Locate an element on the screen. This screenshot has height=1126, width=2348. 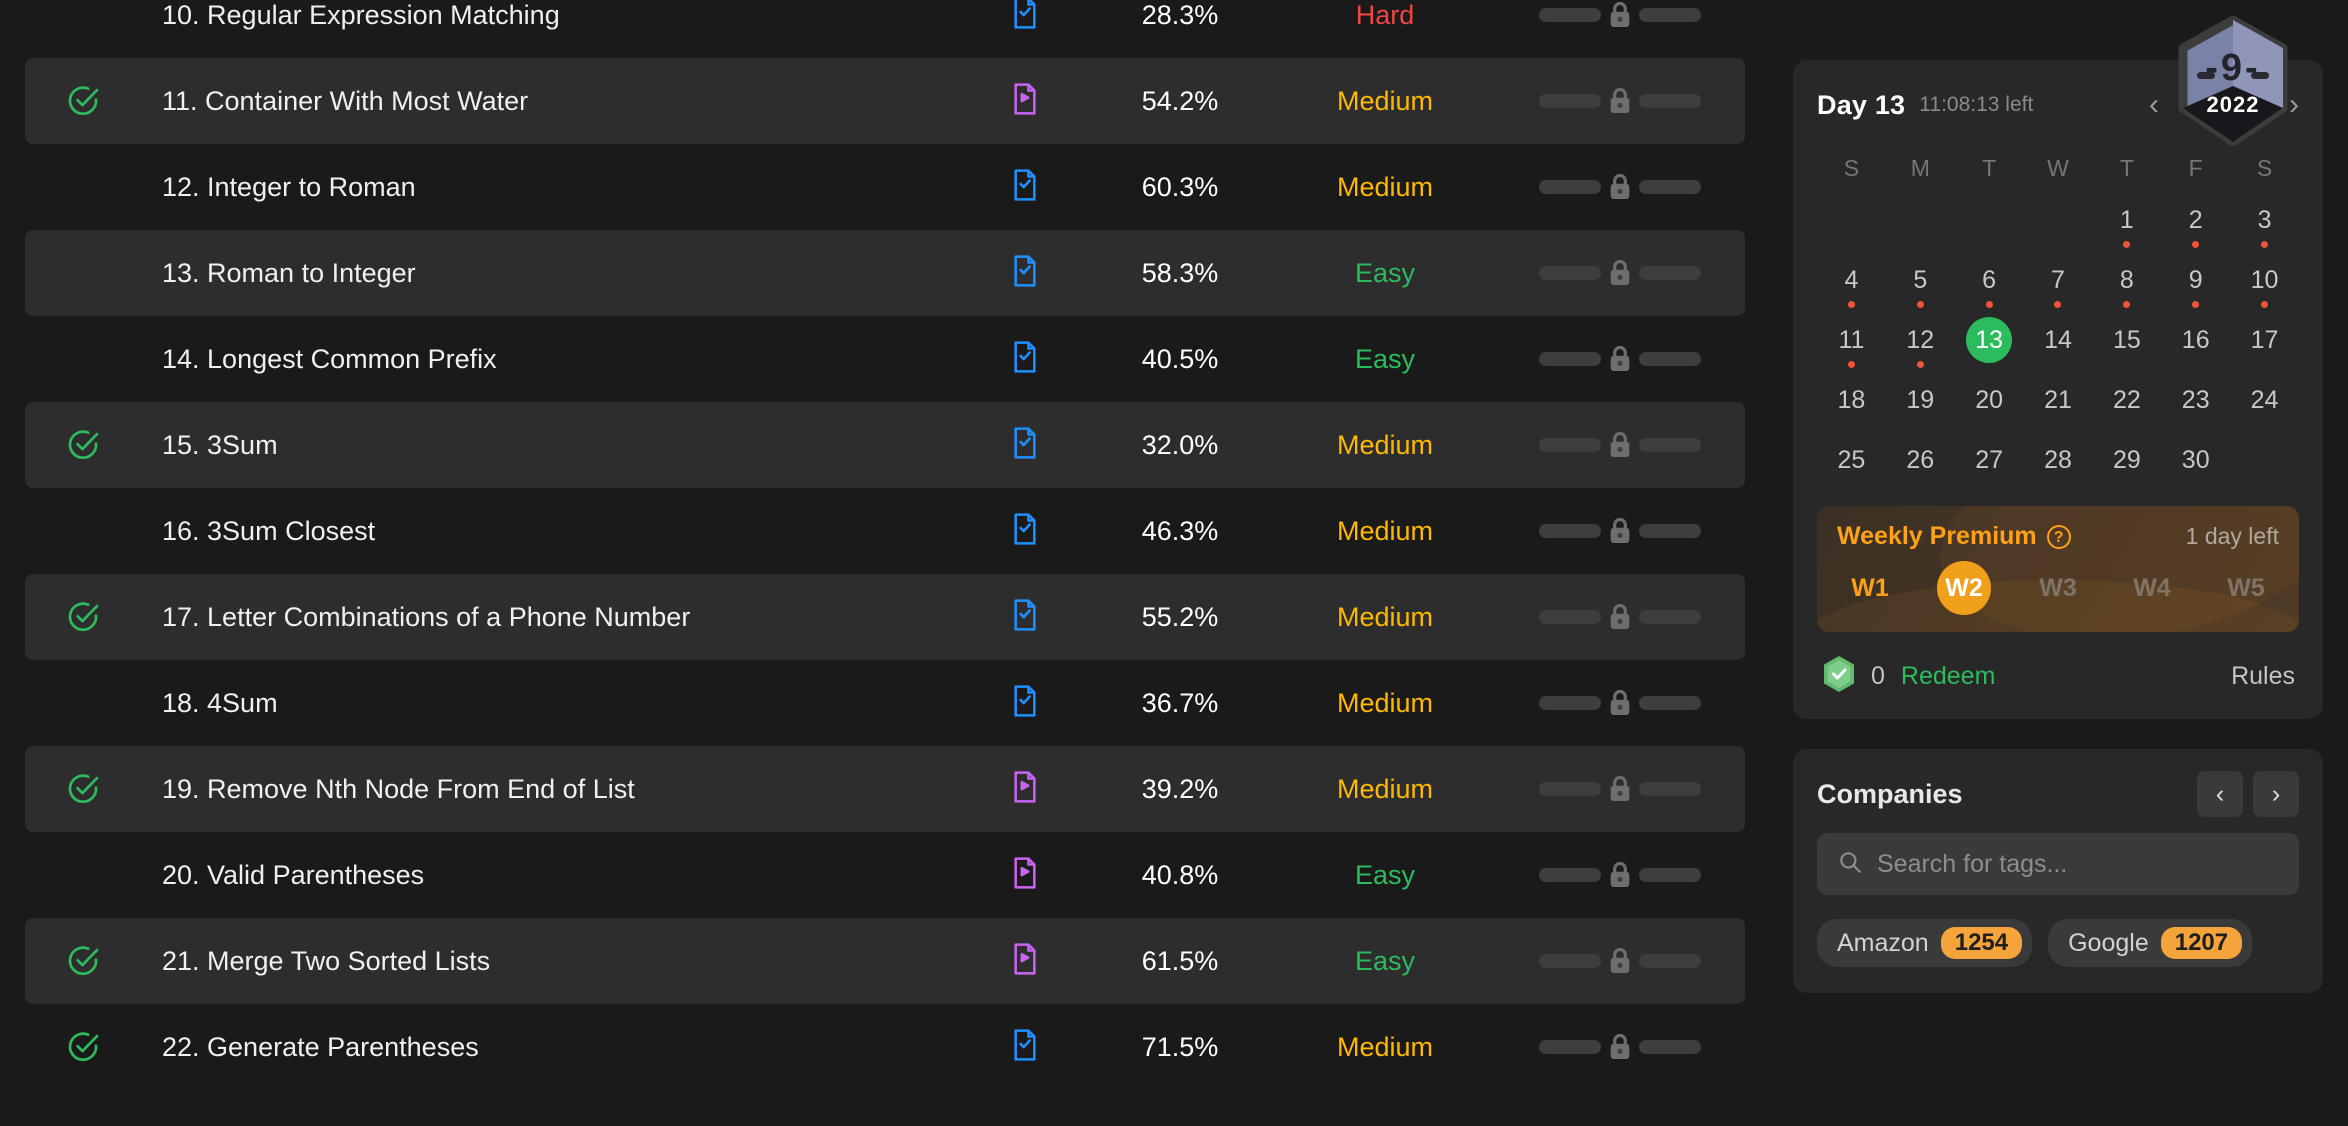
solution-cell is located at coordinates (1025, 445).